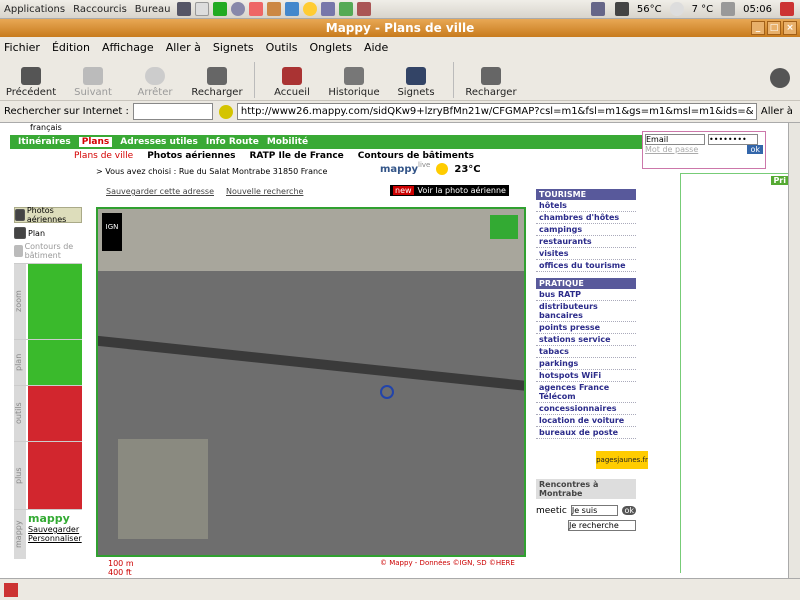 The image size is (800, 600). Describe the element at coordinates (48, 251) in the screenshot. I see `option-contours: Contours de bâtiment` at that location.